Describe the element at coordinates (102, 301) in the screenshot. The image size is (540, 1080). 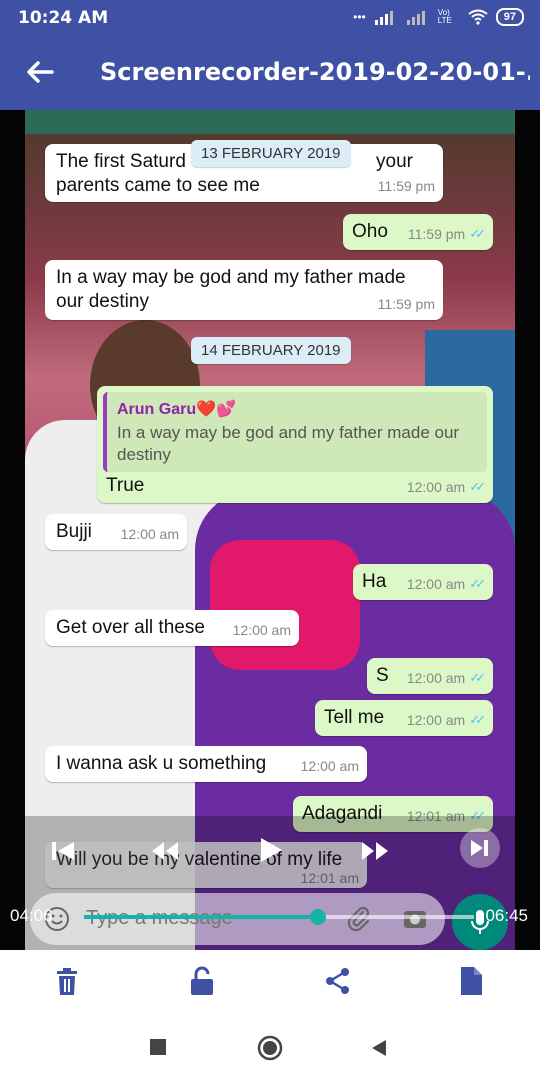
I see `message-text: our destiny` at that location.